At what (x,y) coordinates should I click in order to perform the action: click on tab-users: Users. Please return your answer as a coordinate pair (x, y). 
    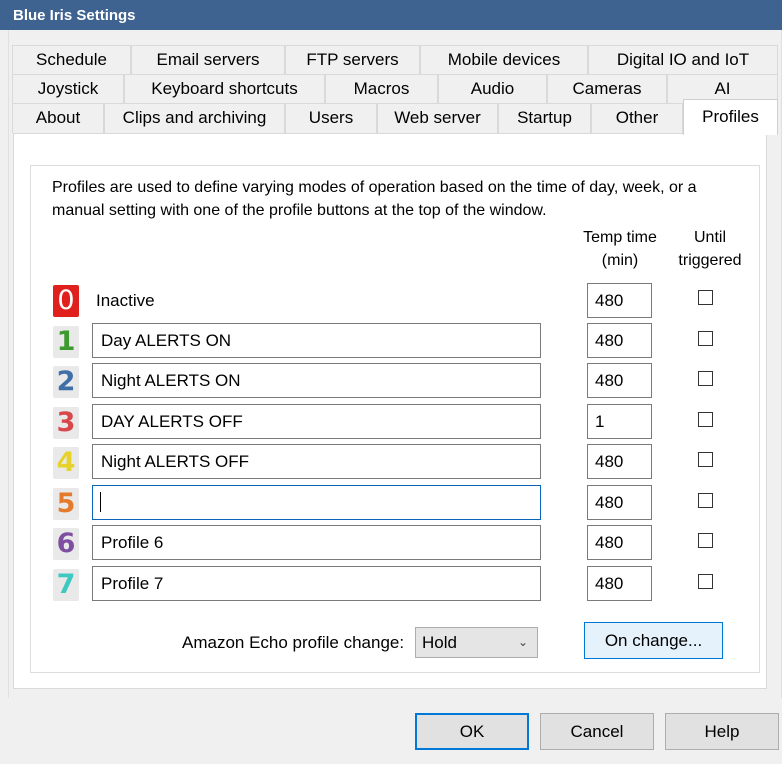
    Looking at the image, I should click on (331, 118).